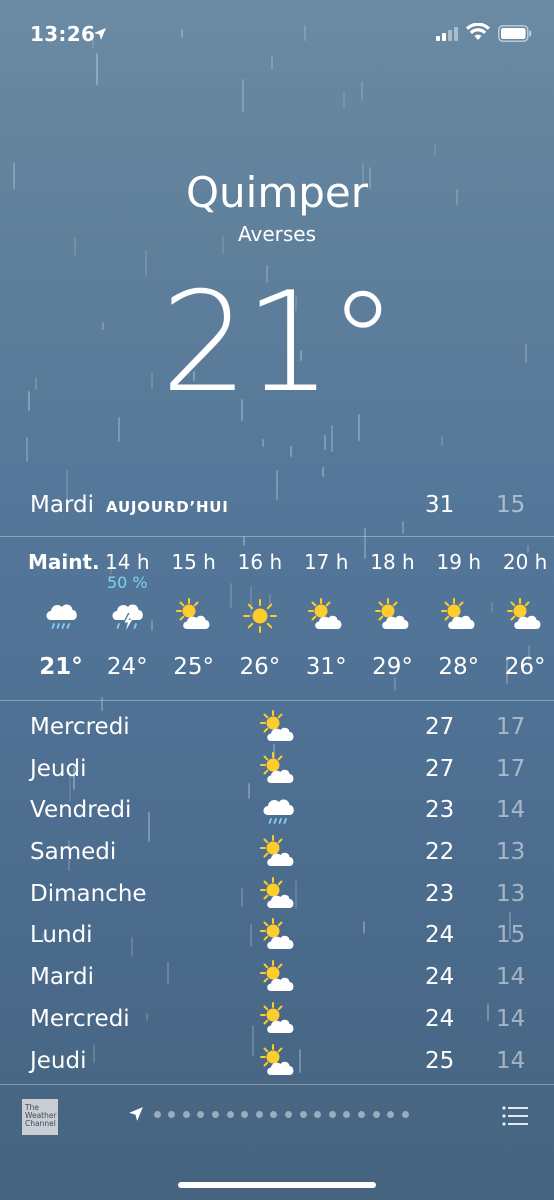 This screenshot has height=1200, width=554. Describe the element at coordinates (193, 667) in the screenshot. I see `hourly-temp: 25°` at that location.